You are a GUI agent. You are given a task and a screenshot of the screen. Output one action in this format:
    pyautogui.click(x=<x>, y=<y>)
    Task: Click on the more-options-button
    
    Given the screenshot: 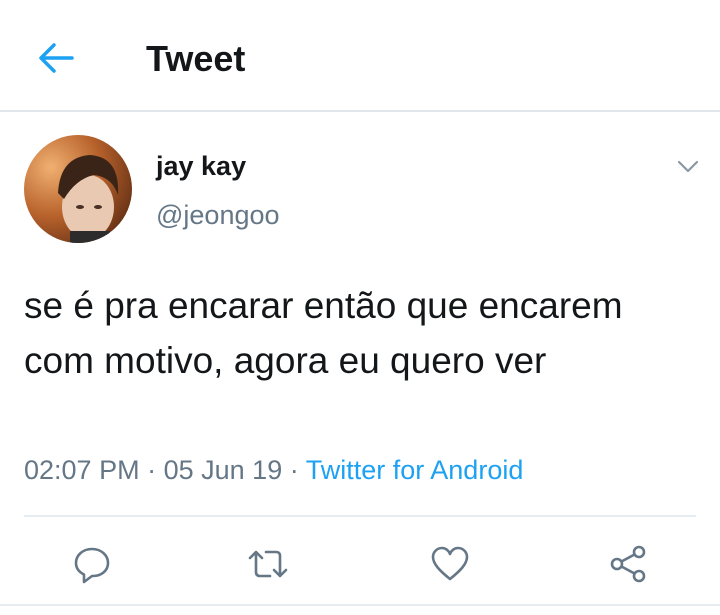 What is the action you would take?
    pyautogui.click(x=688, y=166)
    